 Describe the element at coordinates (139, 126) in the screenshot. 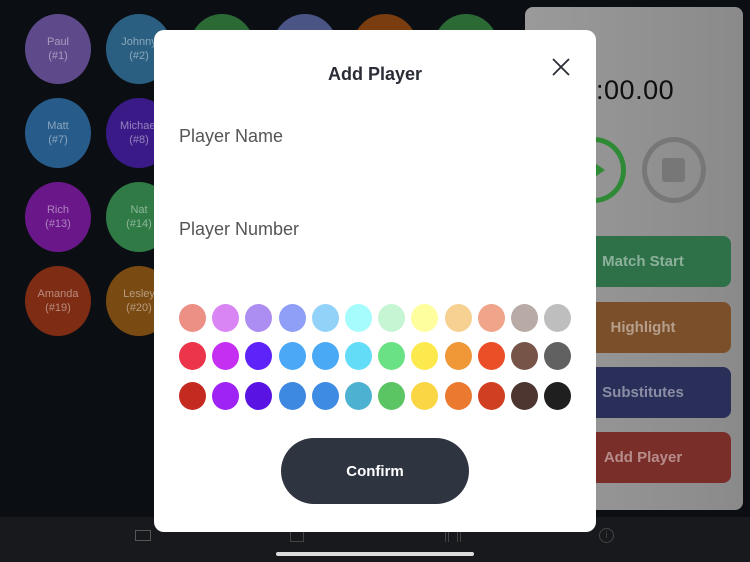

I see `player-name: Michael` at that location.